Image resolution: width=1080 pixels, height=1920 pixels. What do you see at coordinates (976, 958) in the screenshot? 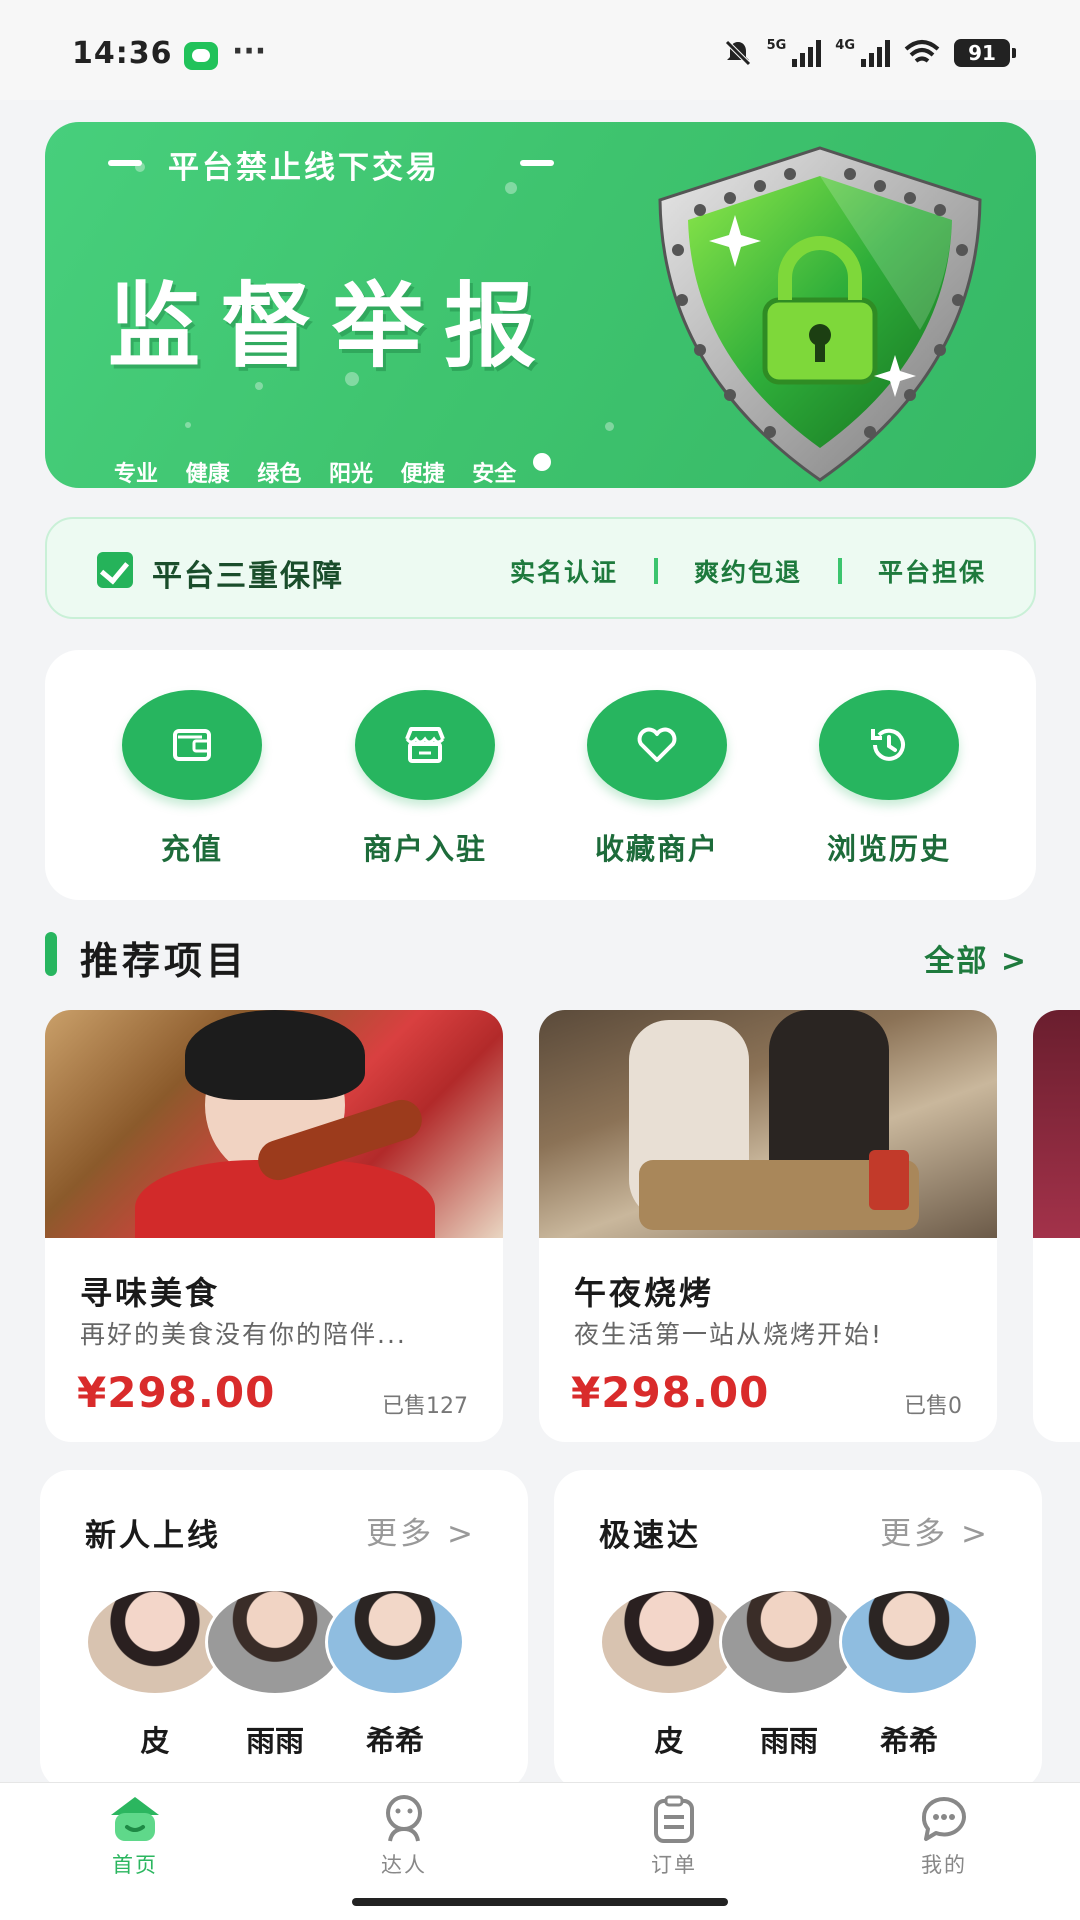
I see `view-all-link: 全部 >` at bounding box center [976, 958].